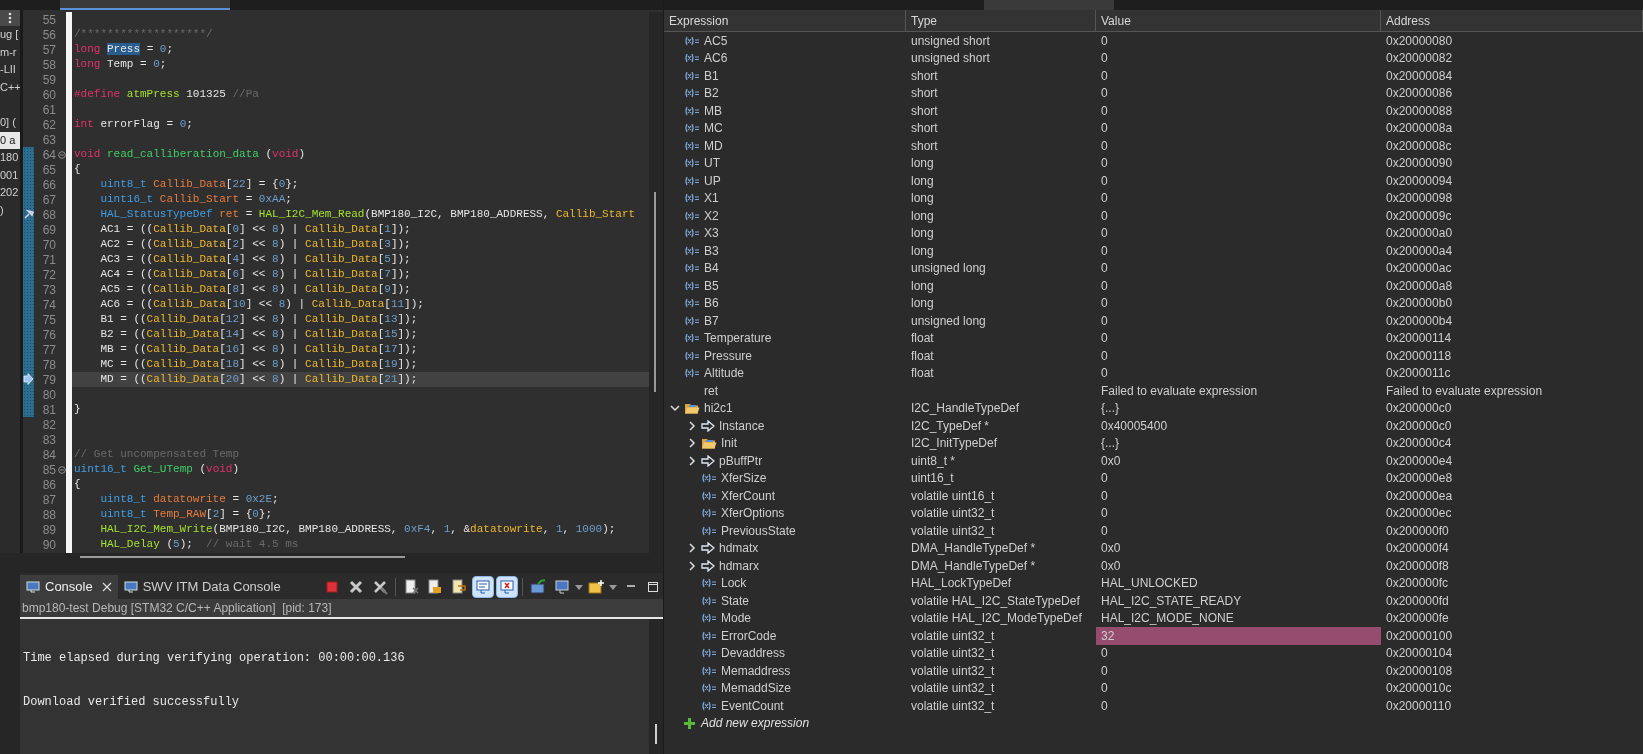 This screenshot has height=754, width=1643. What do you see at coordinates (1417, 618) in the screenshot?
I see `address-cell: 0x200000fe` at bounding box center [1417, 618].